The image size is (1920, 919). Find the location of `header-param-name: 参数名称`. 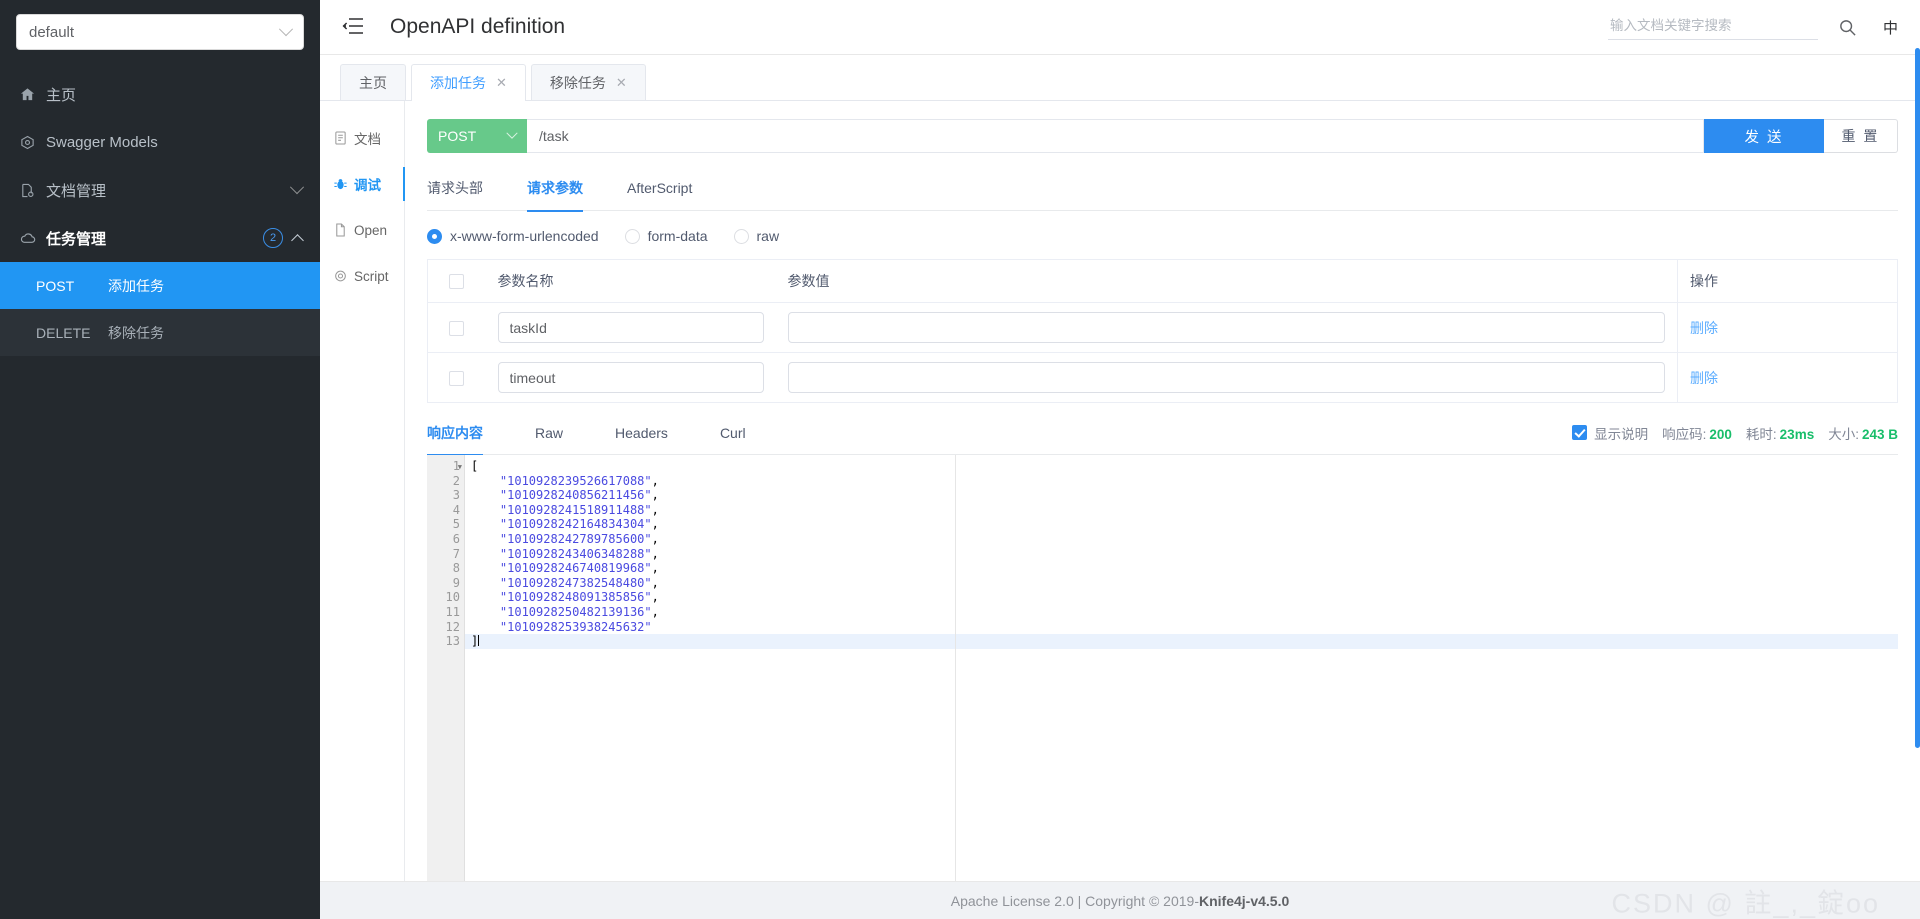

header-param-name: 参数名称 is located at coordinates (630, 281).